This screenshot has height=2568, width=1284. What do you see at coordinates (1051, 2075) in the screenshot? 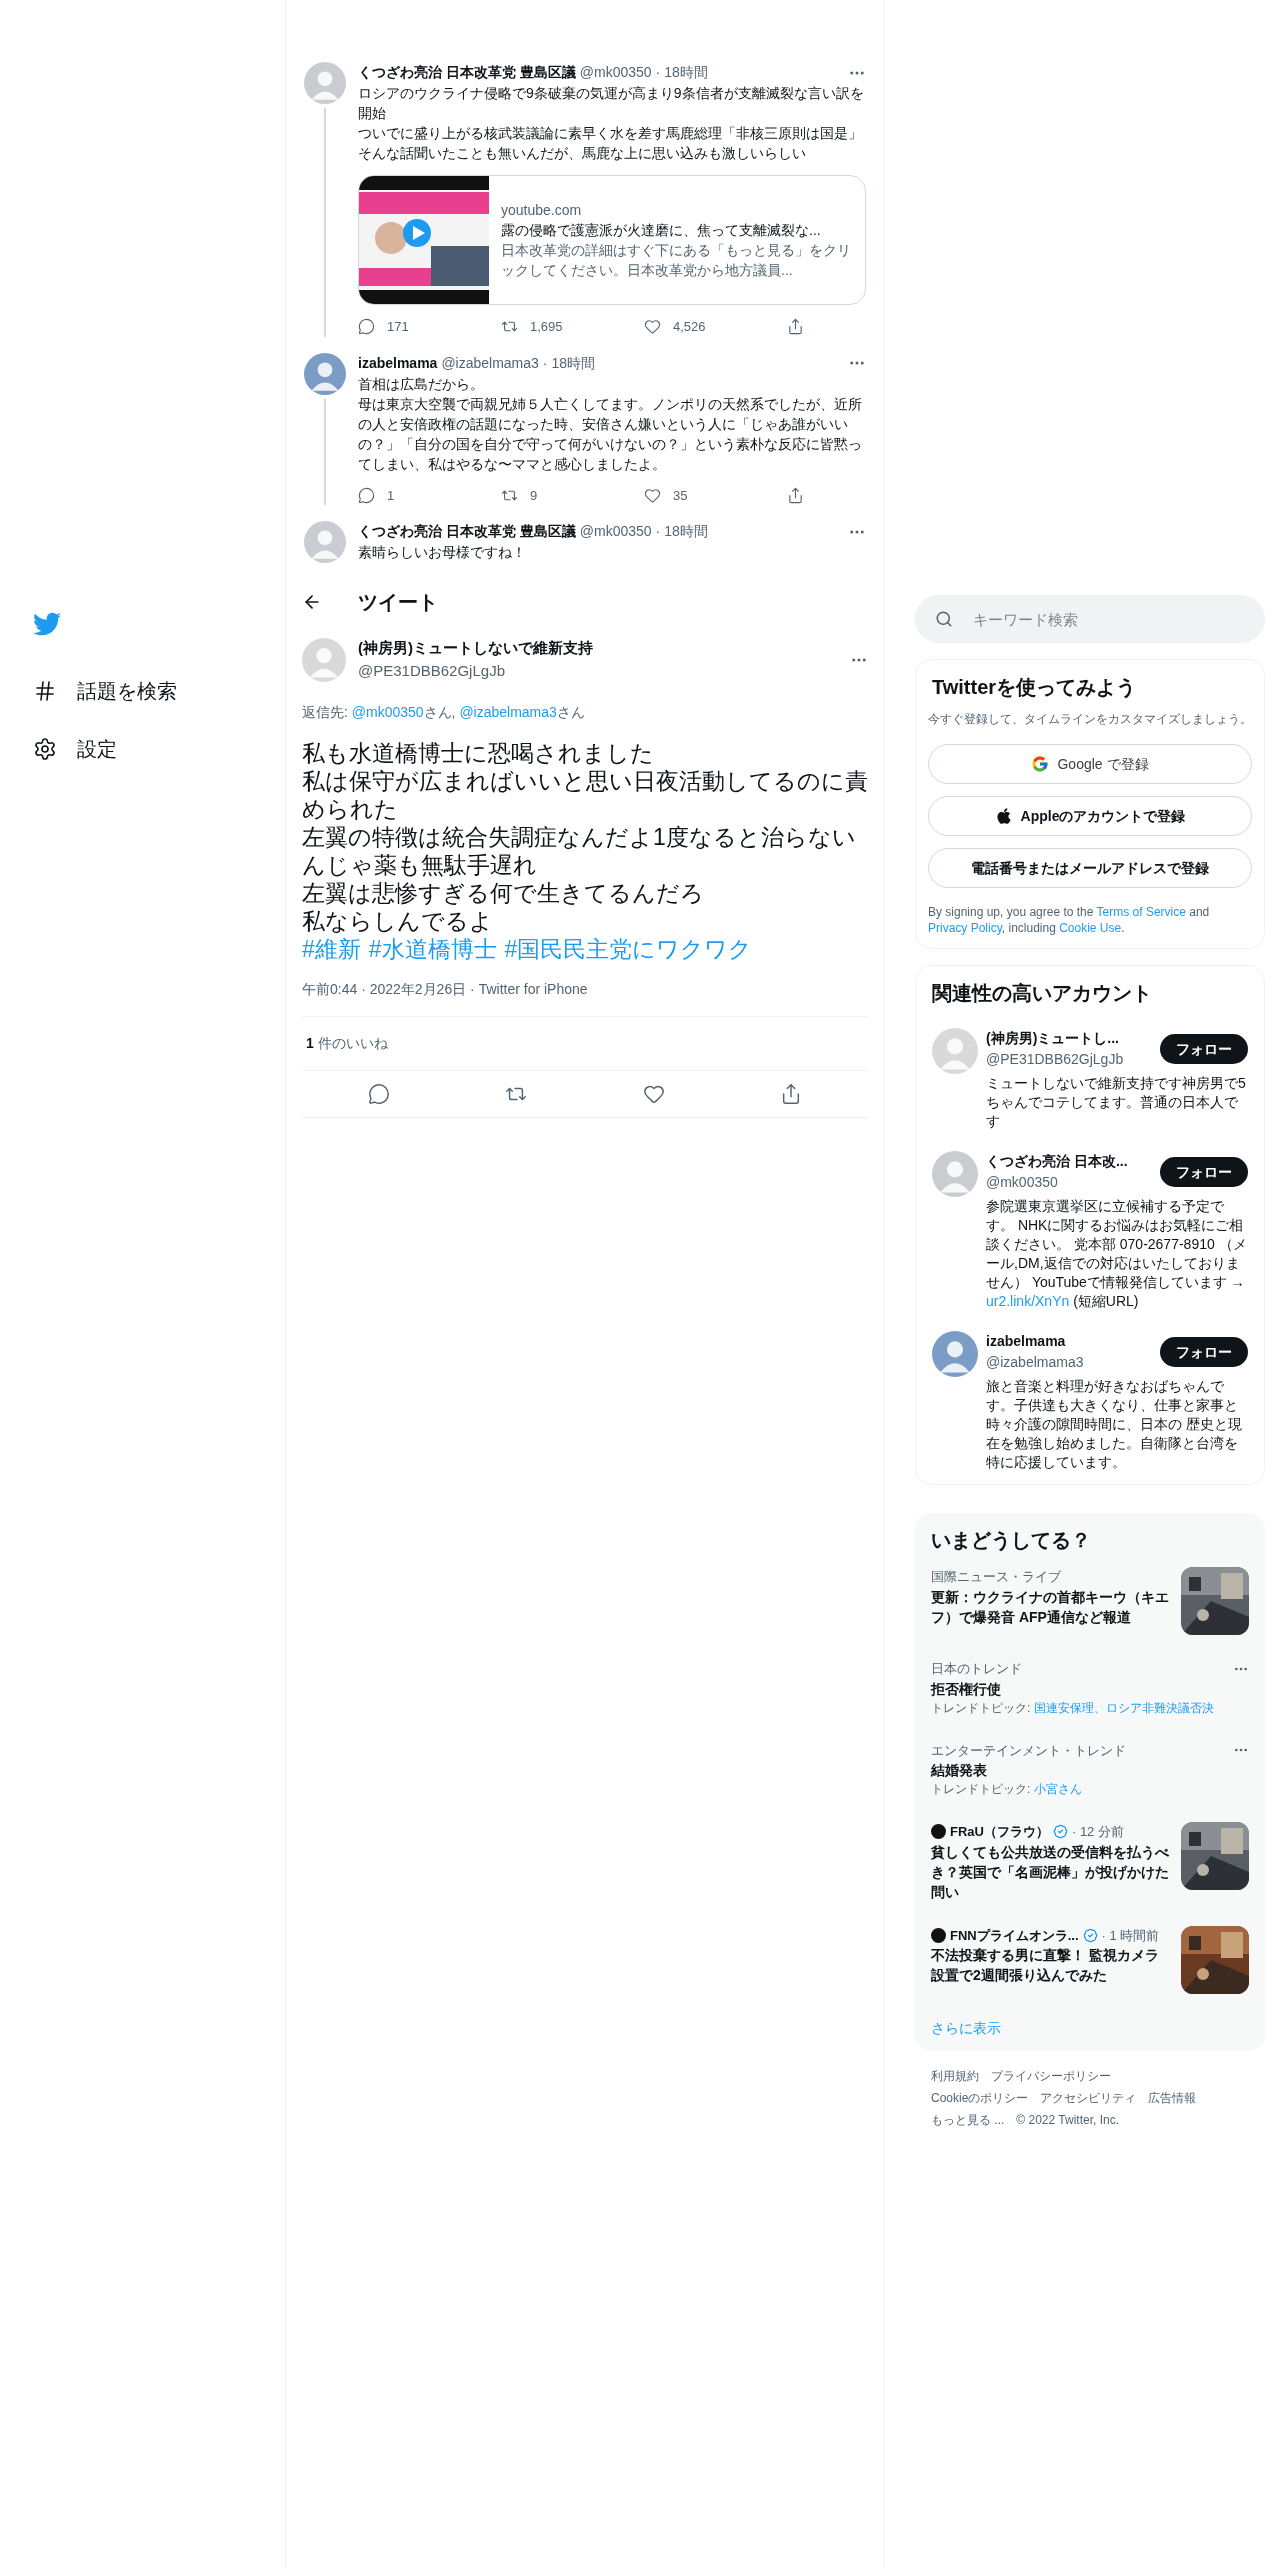
I see `footer-link: プライバシーポリシー` at bounding box center [1051, 2075].